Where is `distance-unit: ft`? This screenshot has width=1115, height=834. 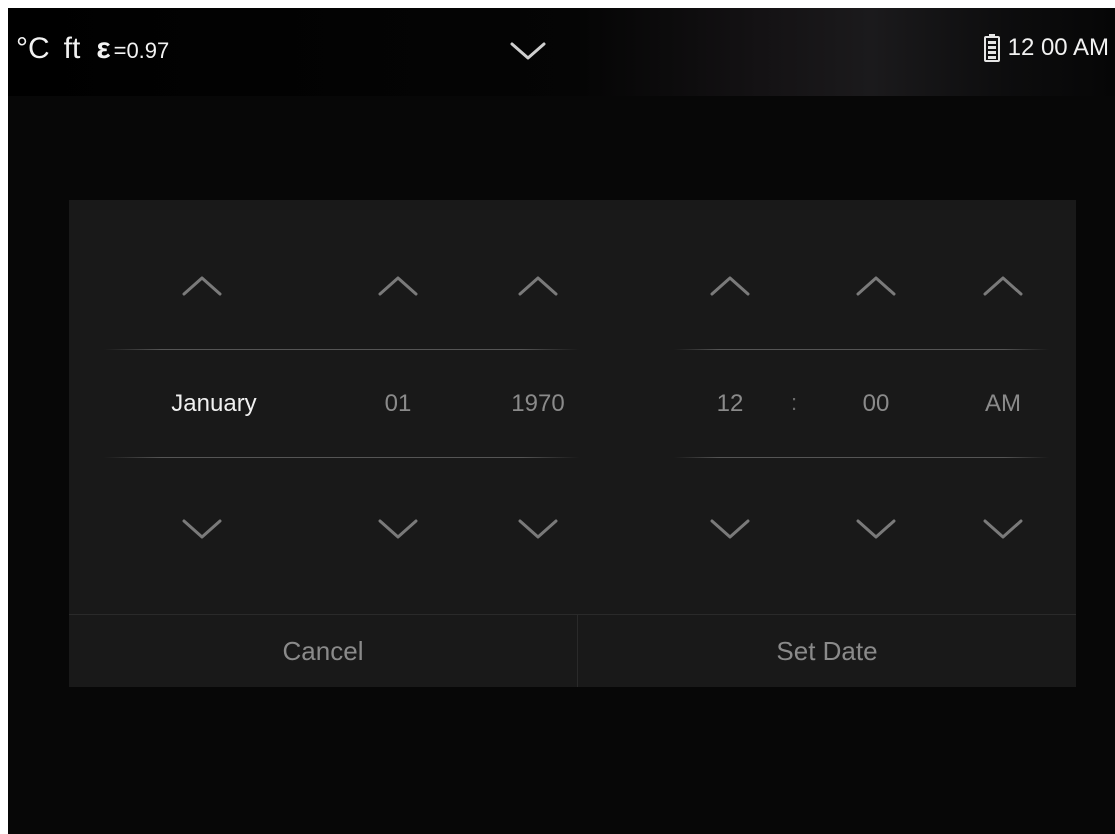 distance-unit: ft is located at coordinates (72, 49).